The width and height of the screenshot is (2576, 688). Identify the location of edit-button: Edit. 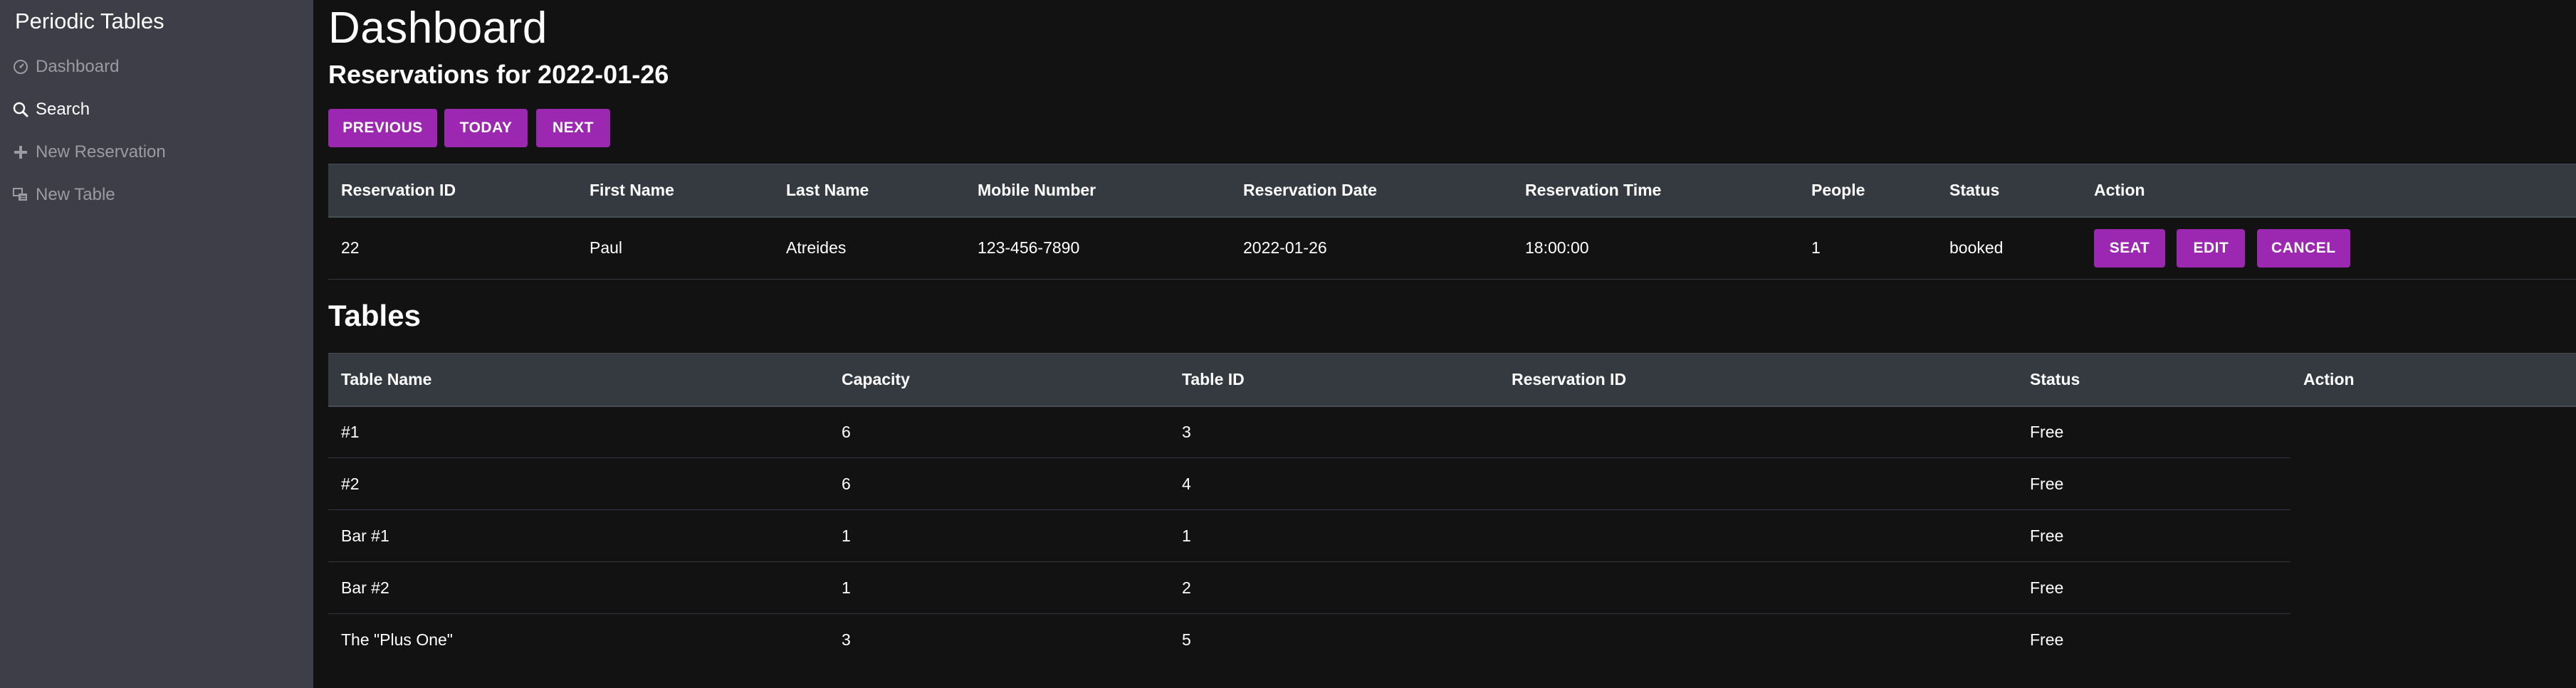
(2211, 248).